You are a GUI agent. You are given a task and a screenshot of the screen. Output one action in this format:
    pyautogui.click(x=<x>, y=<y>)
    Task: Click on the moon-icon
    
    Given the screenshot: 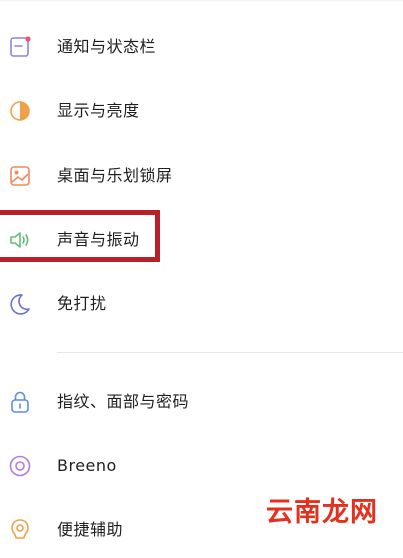 What is the action you would take?
    pyautogui.click(x=20, y=304)
    